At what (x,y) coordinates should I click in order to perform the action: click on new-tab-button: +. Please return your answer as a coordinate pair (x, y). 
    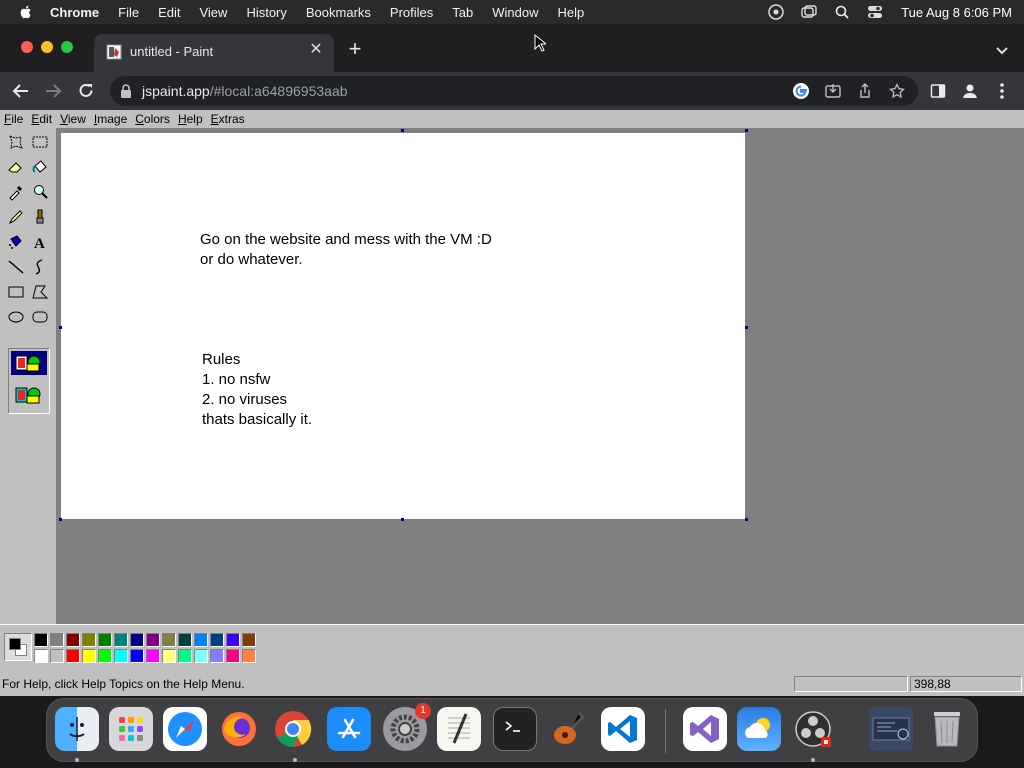
    Looking at the image, I should click on (355, 49).